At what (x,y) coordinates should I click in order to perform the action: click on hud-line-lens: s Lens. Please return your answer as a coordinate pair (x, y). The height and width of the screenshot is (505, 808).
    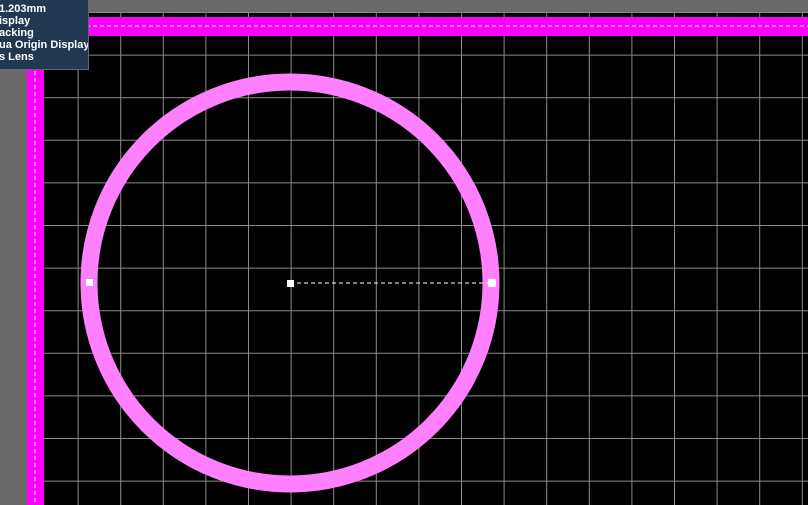
    Looking at the image, I should click on (17, 57).